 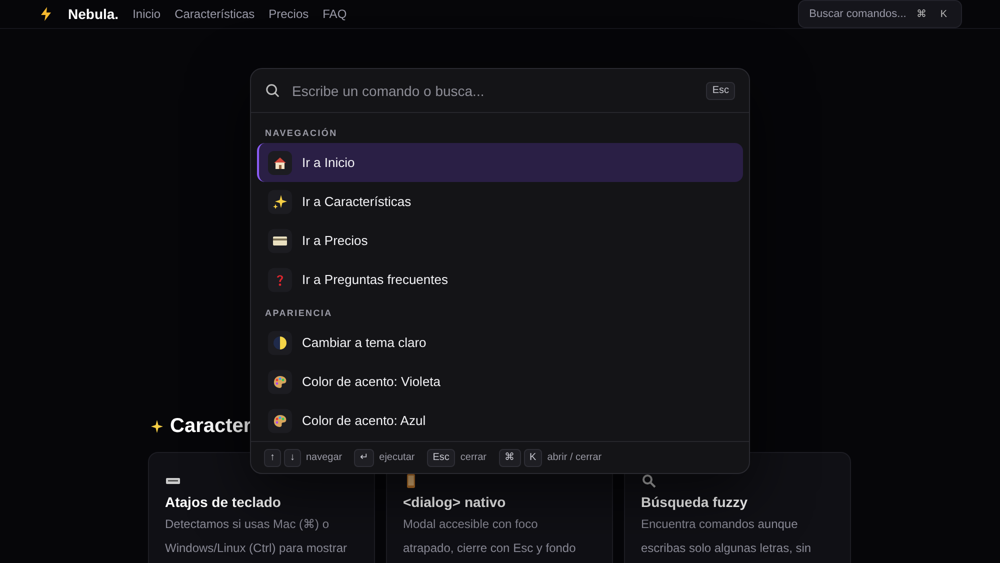 I want to click on nav-link: FAQ, so click(x=334, y=14).